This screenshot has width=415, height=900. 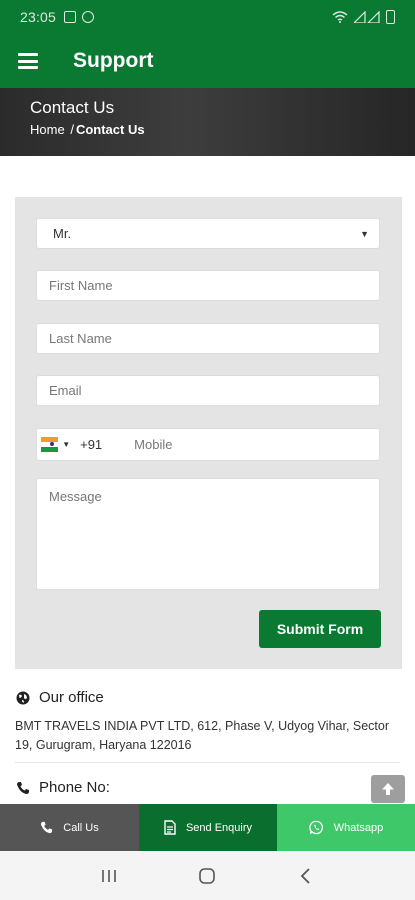 What do you see at coordinates (390, 17) in the screenshot?
I see `battery-icon` at bounding box center [390, 17].